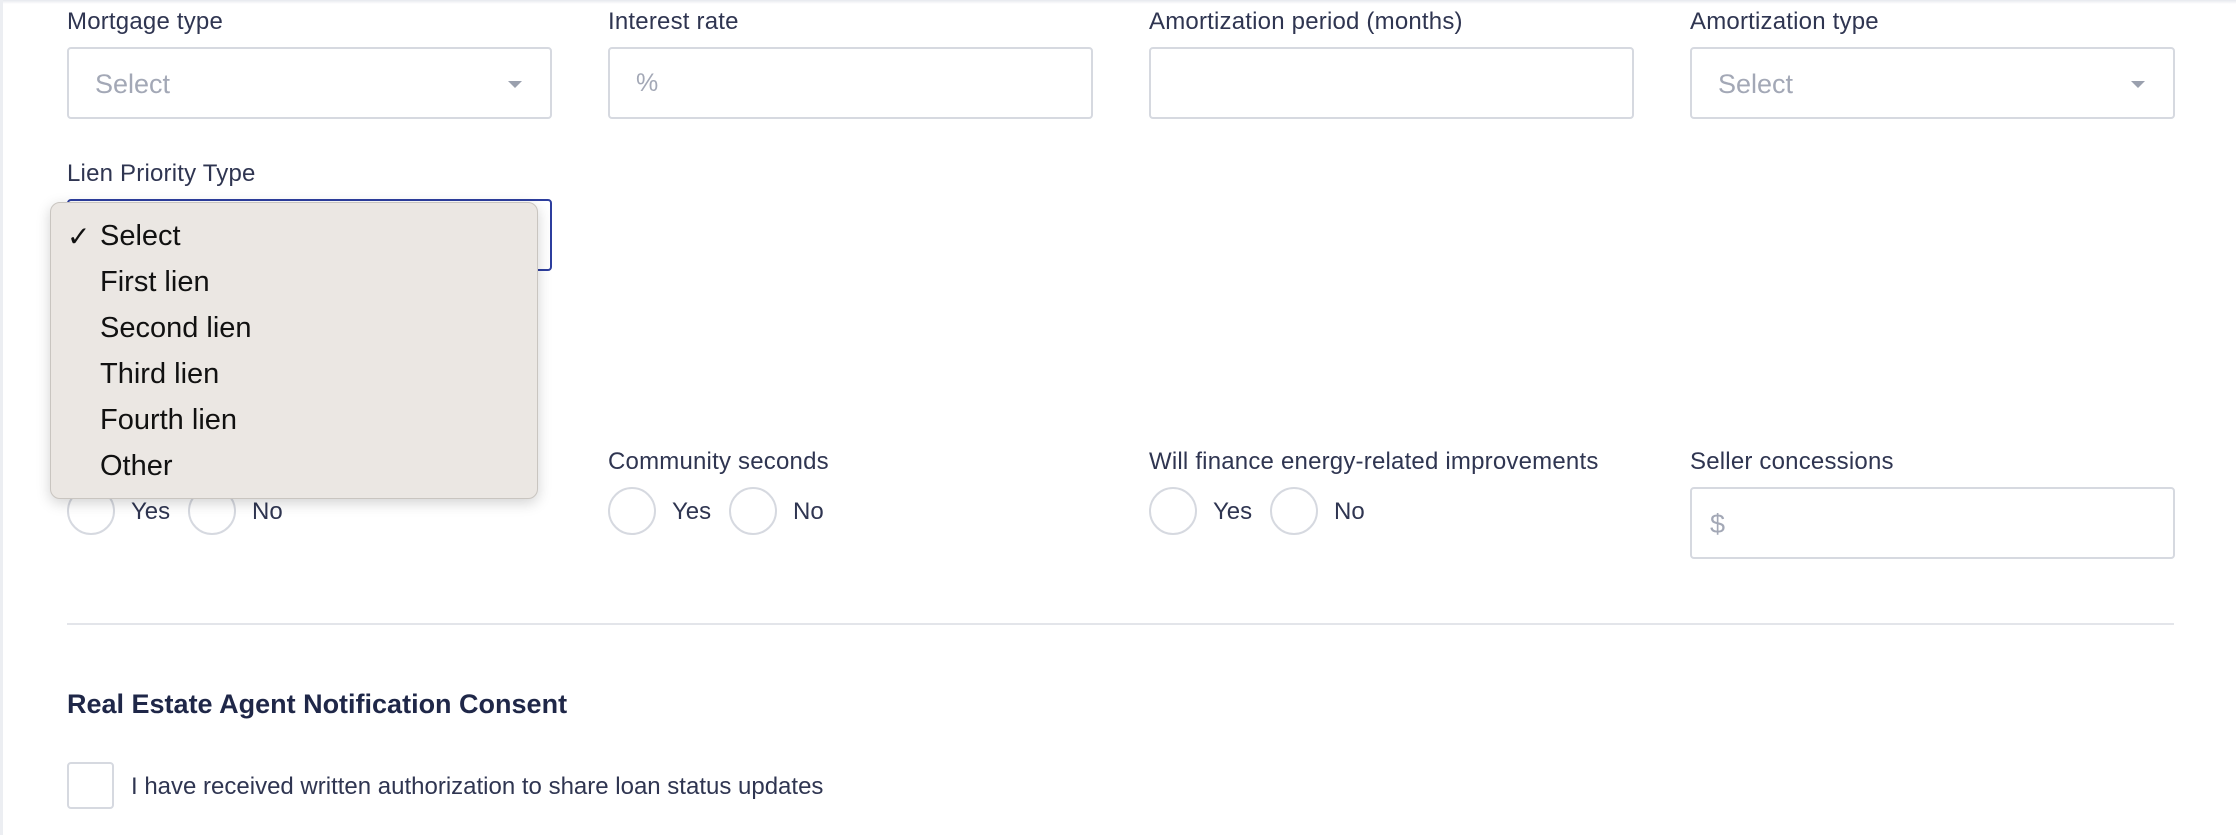  I want to click on lien-option-third-lien: Third lien, so click(159, 374).